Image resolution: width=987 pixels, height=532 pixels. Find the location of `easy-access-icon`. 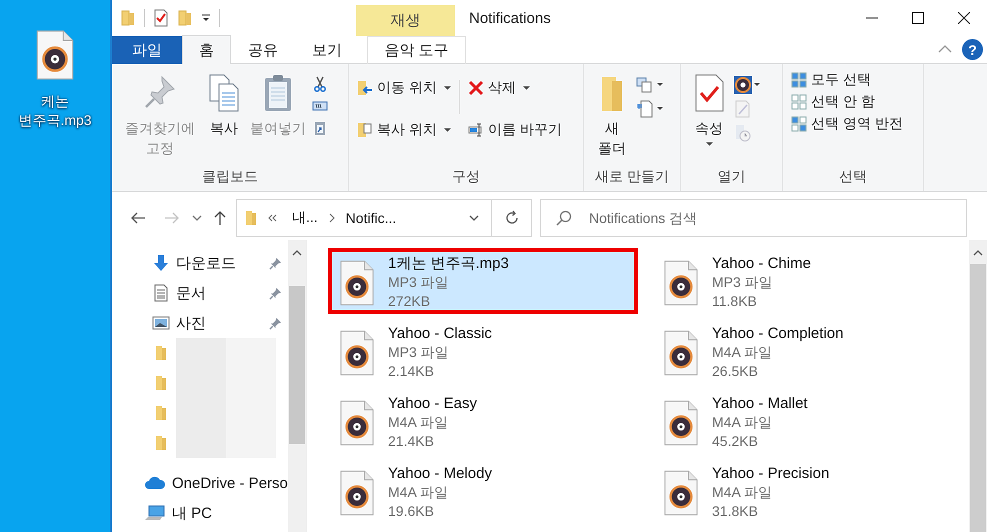

easy-access-icon is located at coordinates (650, 109).